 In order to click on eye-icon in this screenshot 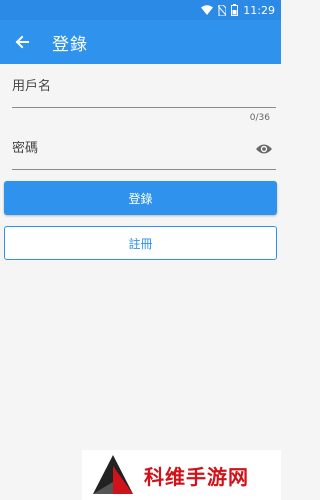, I will do `click(264, 149)`.